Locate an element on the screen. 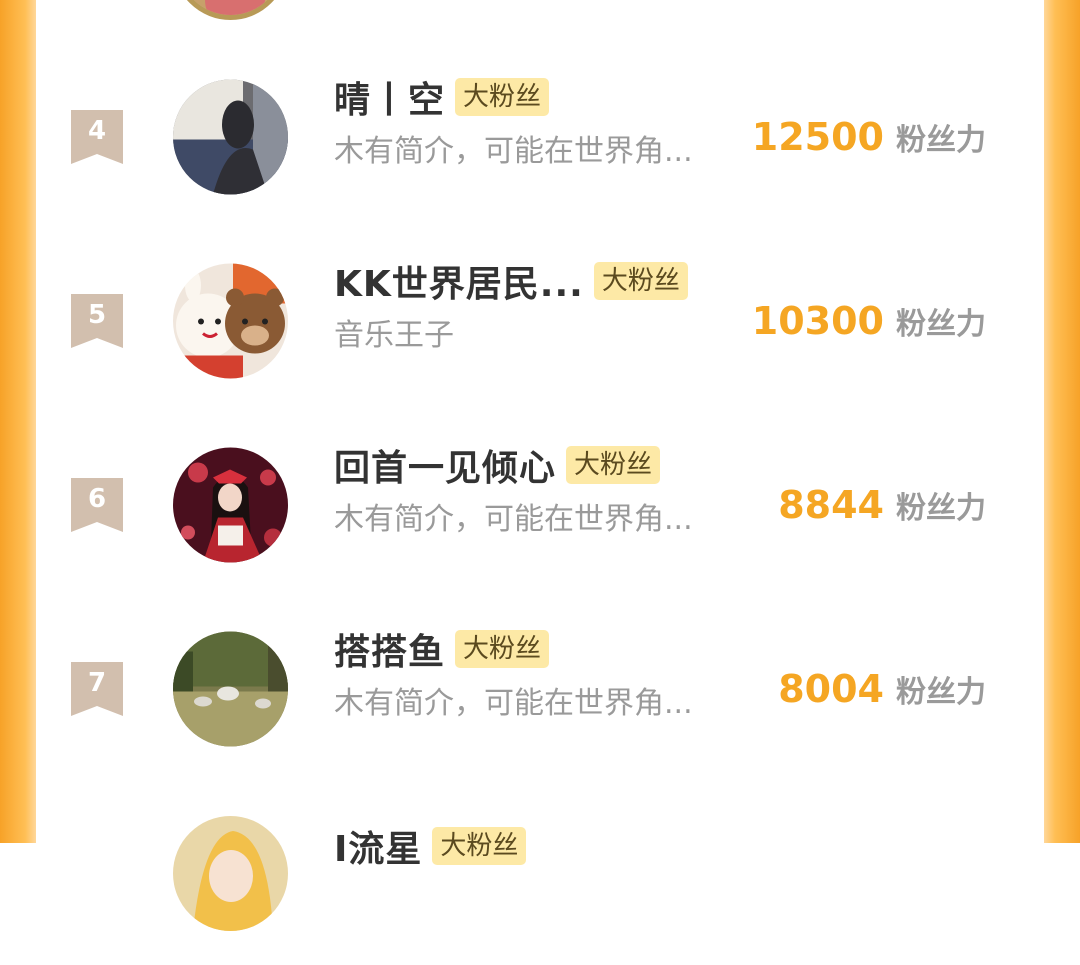 The image size is (1080, 965). fan-power: 10300 粉丝力 is located at coordinates (869, 321).